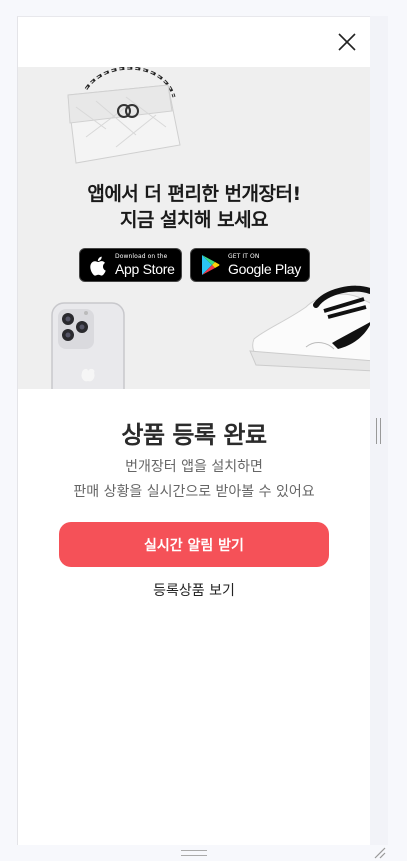 Image resolution: width=407 pixels, height=861 pixels. I want to click on app-store-badge: Download on the App Store, so click(130, 265).